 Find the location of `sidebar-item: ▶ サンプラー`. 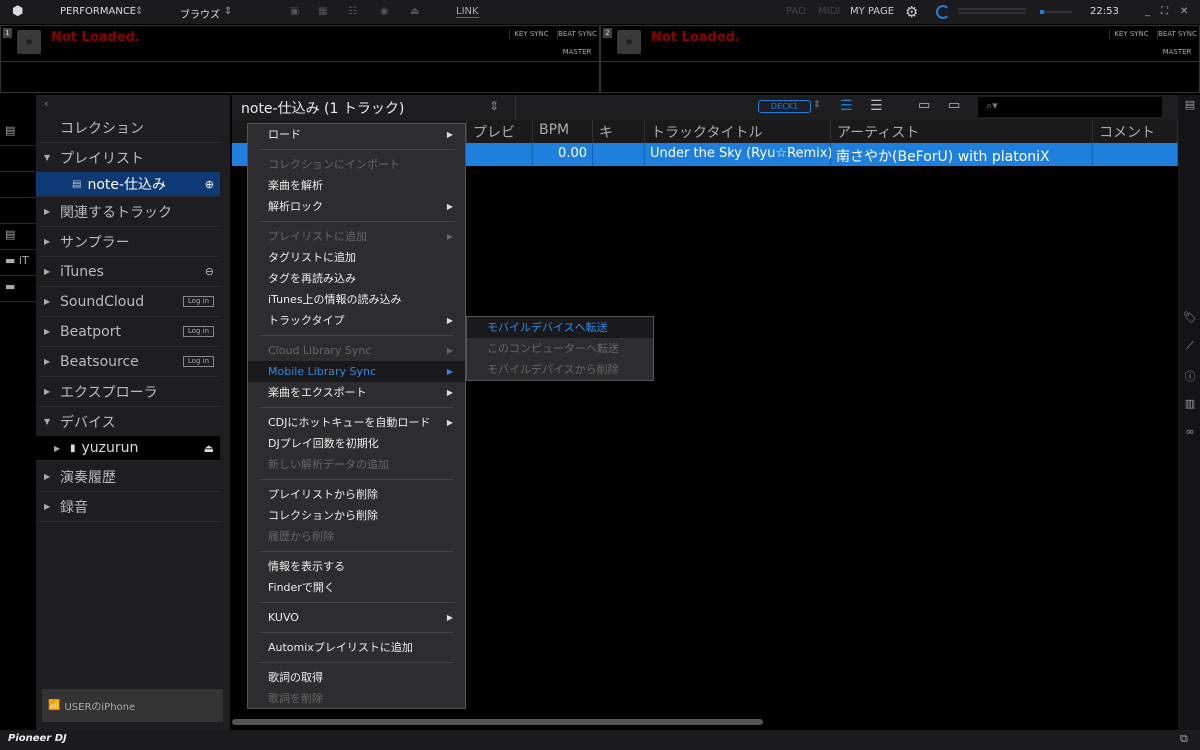

sidebar-item: ▶ サンプラー is located at coordinates (128, 242).